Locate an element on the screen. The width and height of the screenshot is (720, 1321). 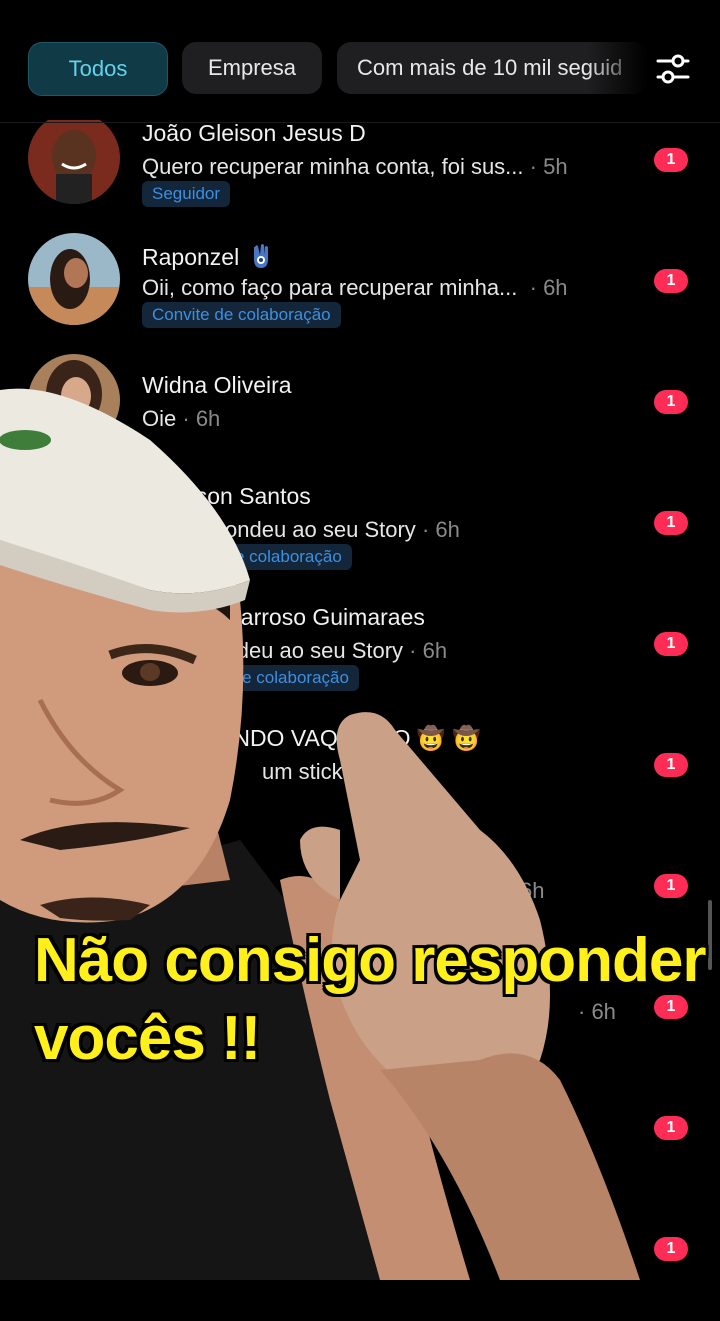
filter-bar: Todos Empresa Com mais de 10 mil seguid is located at coordinates (360, 60).